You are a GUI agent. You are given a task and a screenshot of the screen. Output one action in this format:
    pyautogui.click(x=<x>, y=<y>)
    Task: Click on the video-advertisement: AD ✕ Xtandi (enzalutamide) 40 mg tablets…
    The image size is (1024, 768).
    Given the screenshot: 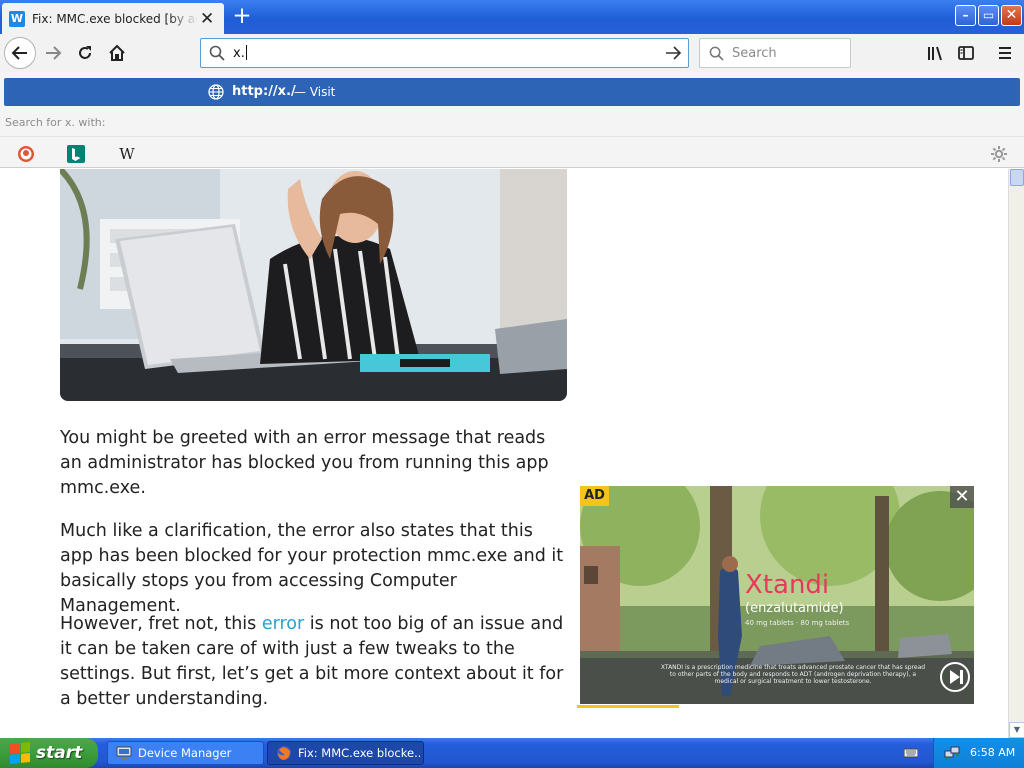 What is the action you would take?
    pyautogui.click(x=777, y=595)
    